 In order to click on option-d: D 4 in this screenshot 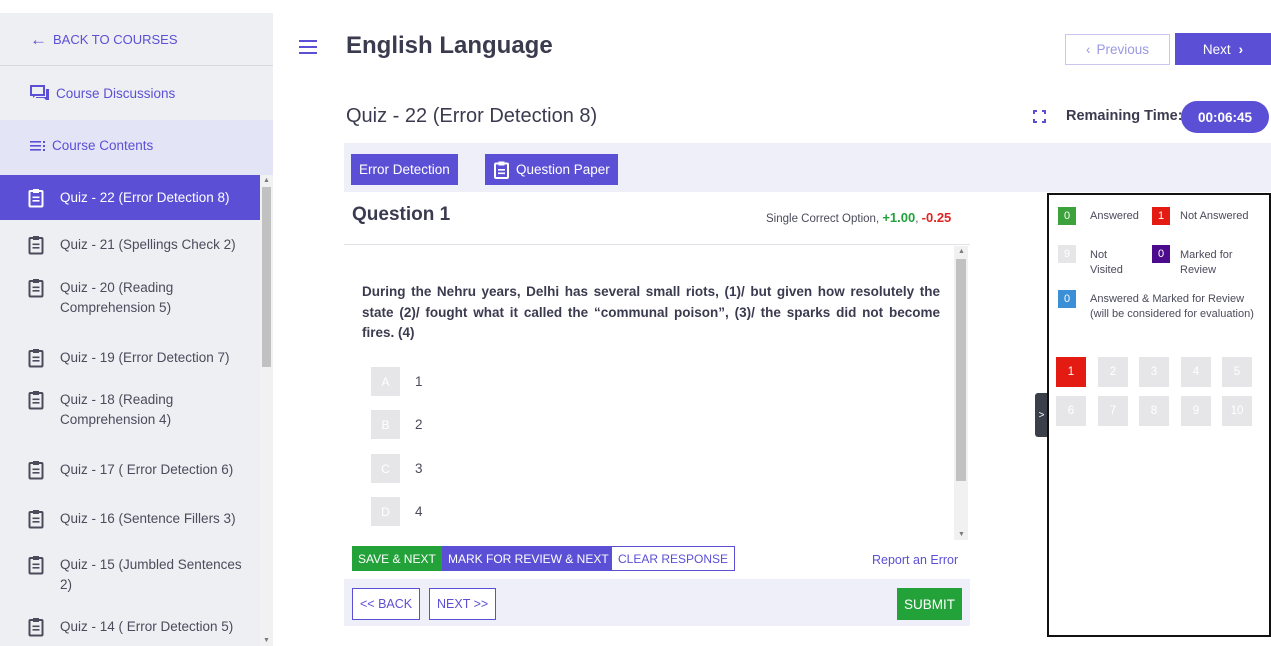, I will do `click(397, 511)`.